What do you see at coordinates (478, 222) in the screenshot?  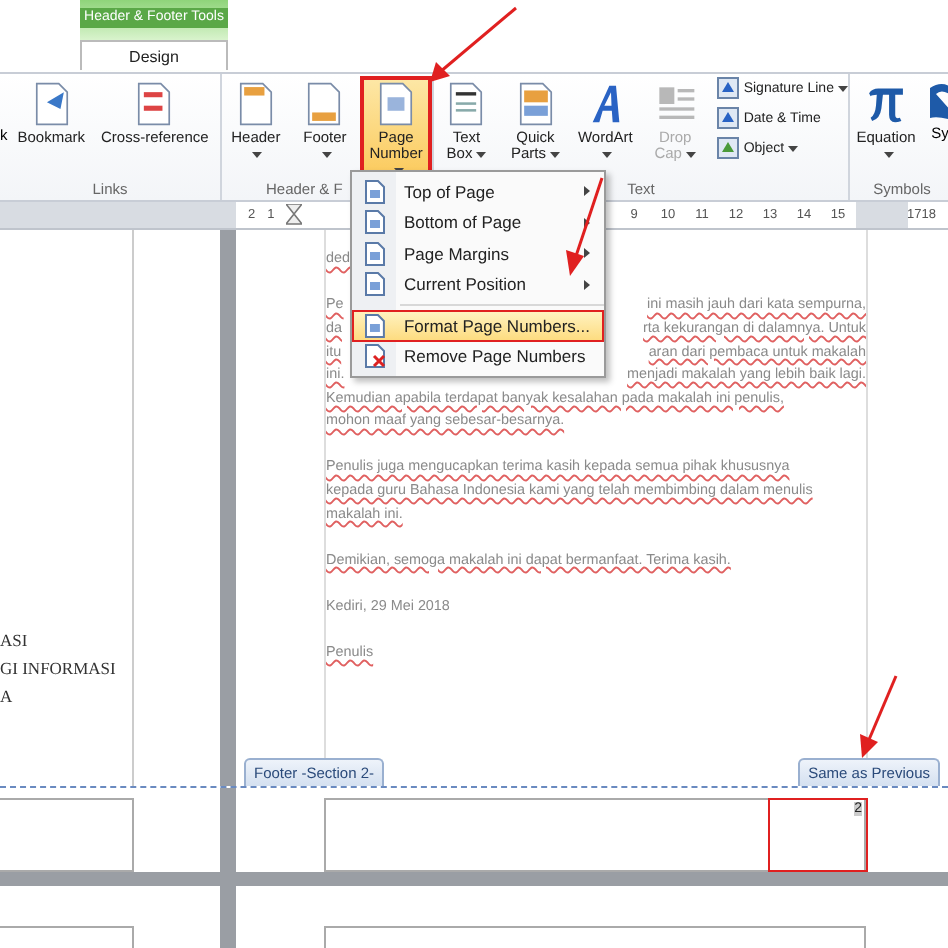 I see `menu-item: Bottom of Page` at bounding box center [478, 222].